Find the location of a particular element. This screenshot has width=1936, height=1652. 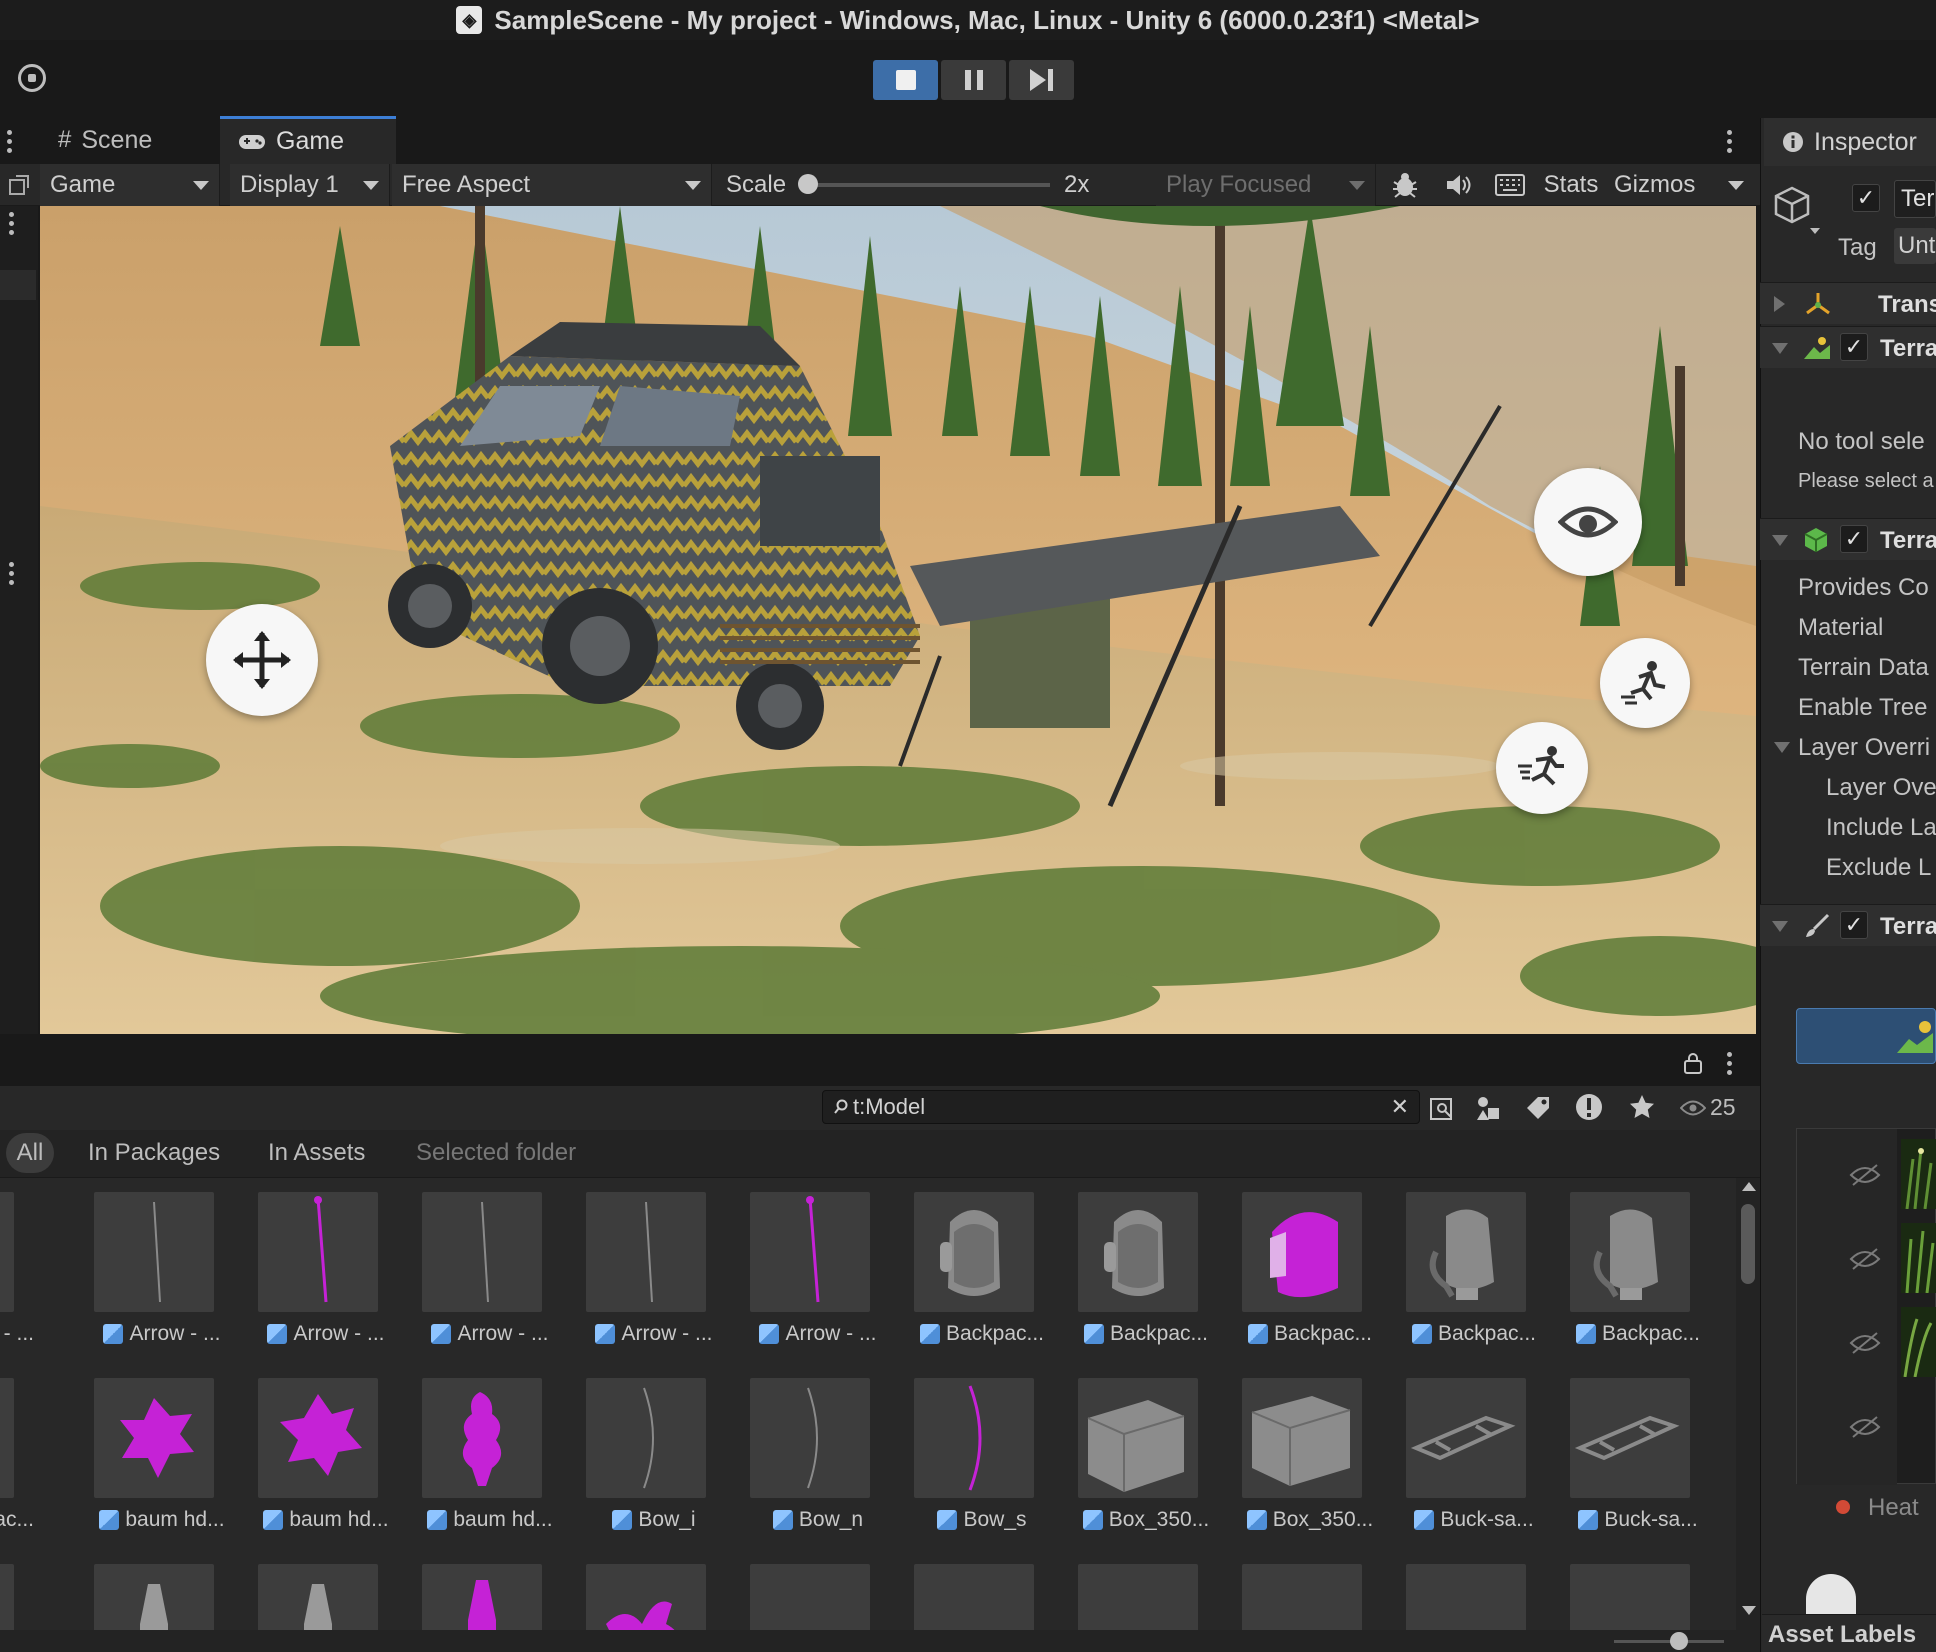

scroll-up-icon is located at coordinates (1749, 1186).